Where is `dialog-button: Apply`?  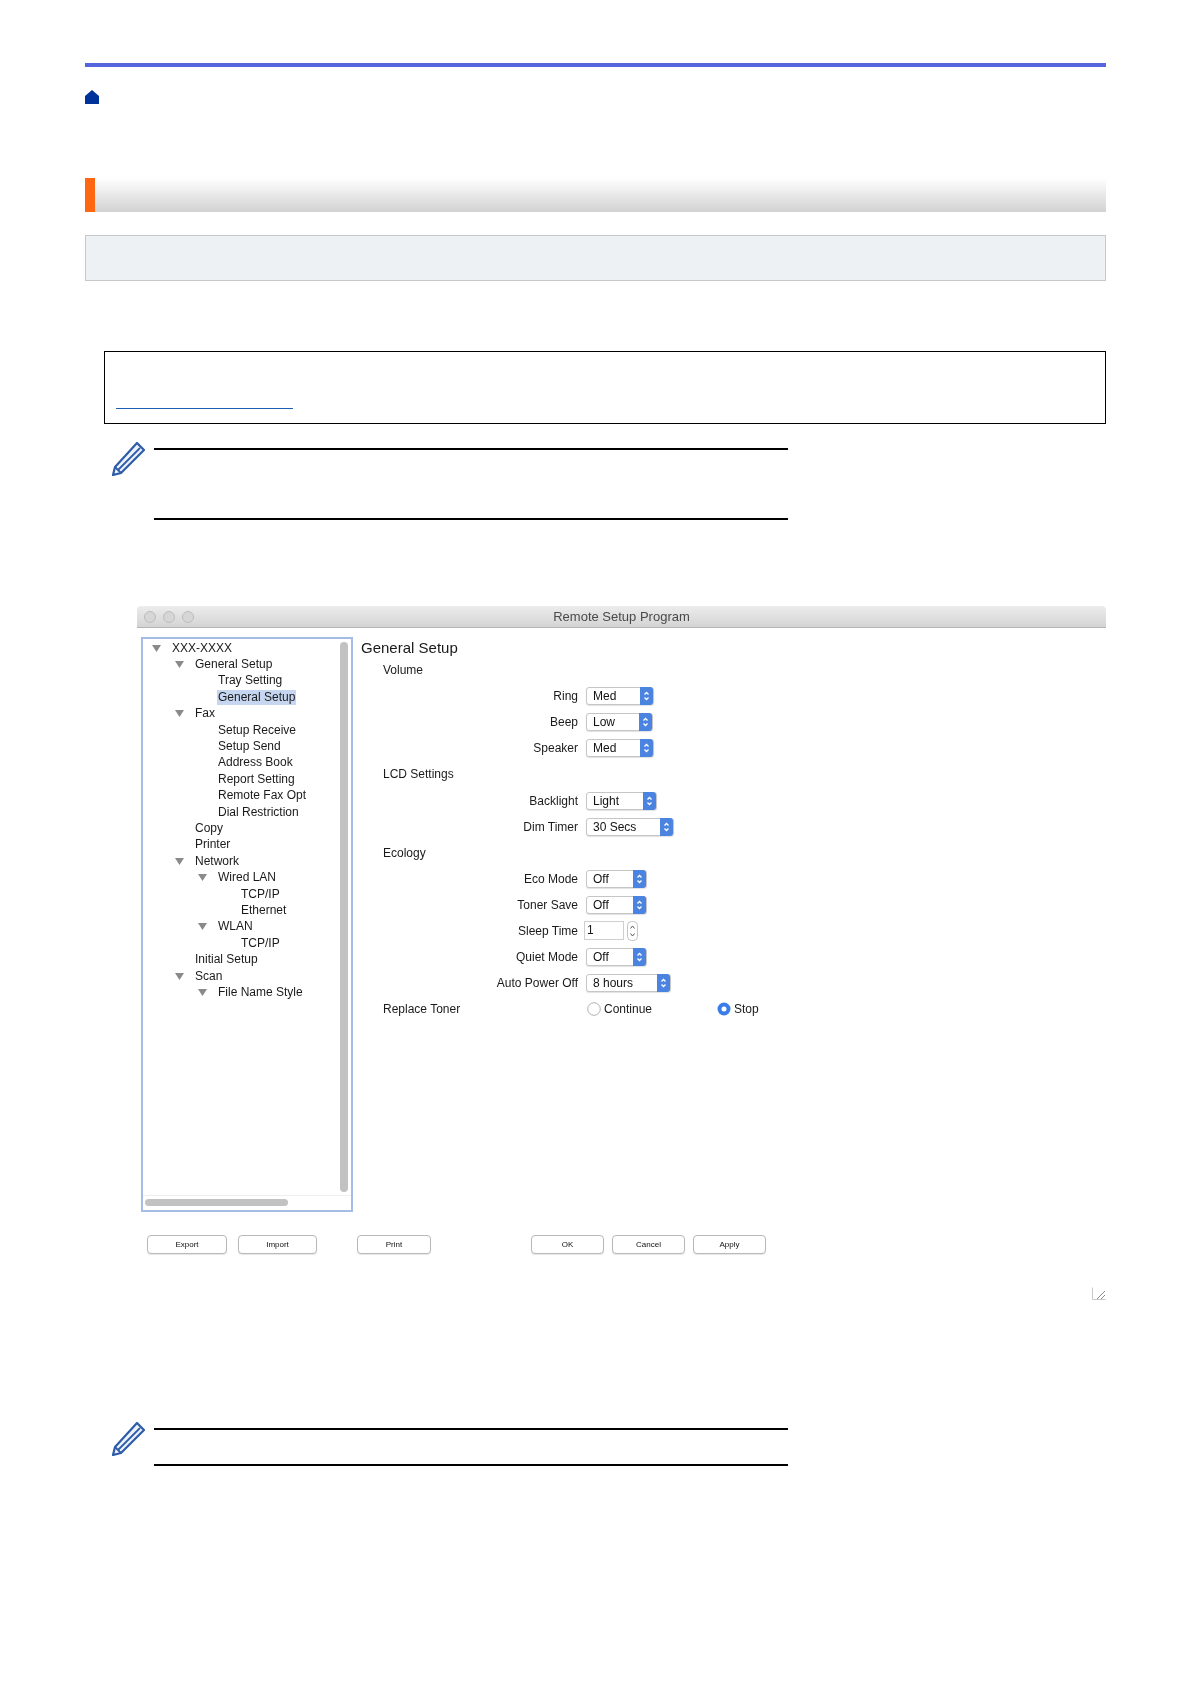 dialog-button: Apply is located at coordinates (729, 1244).